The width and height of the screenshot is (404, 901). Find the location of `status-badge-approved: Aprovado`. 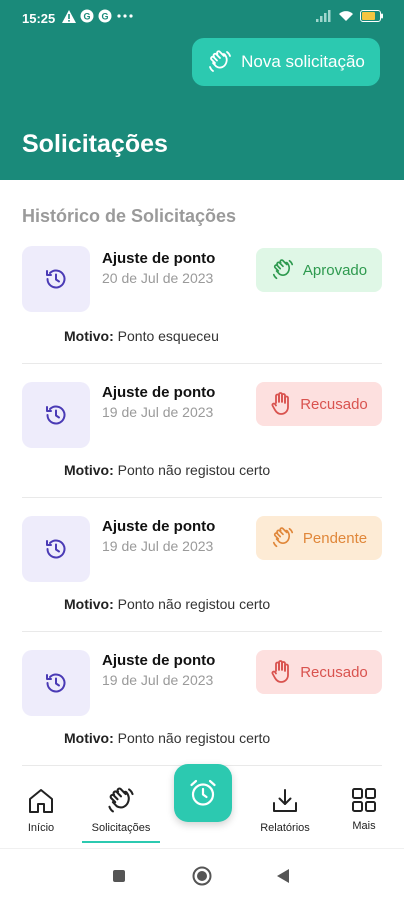

status-badge-approved: Aprovado is located at coordinates (319, 270).